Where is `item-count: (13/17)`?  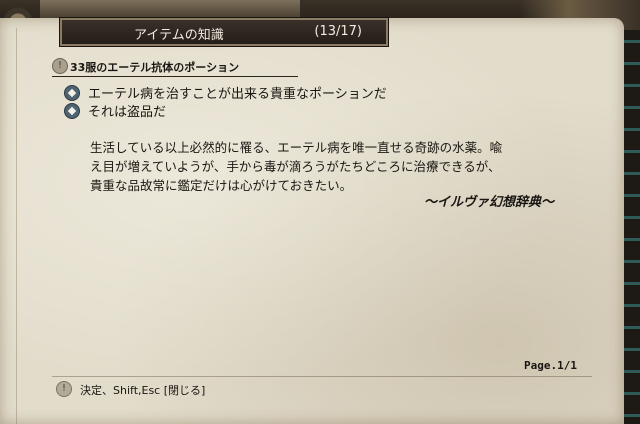
item-count: (13/17) is located at coordinates (338, 31).